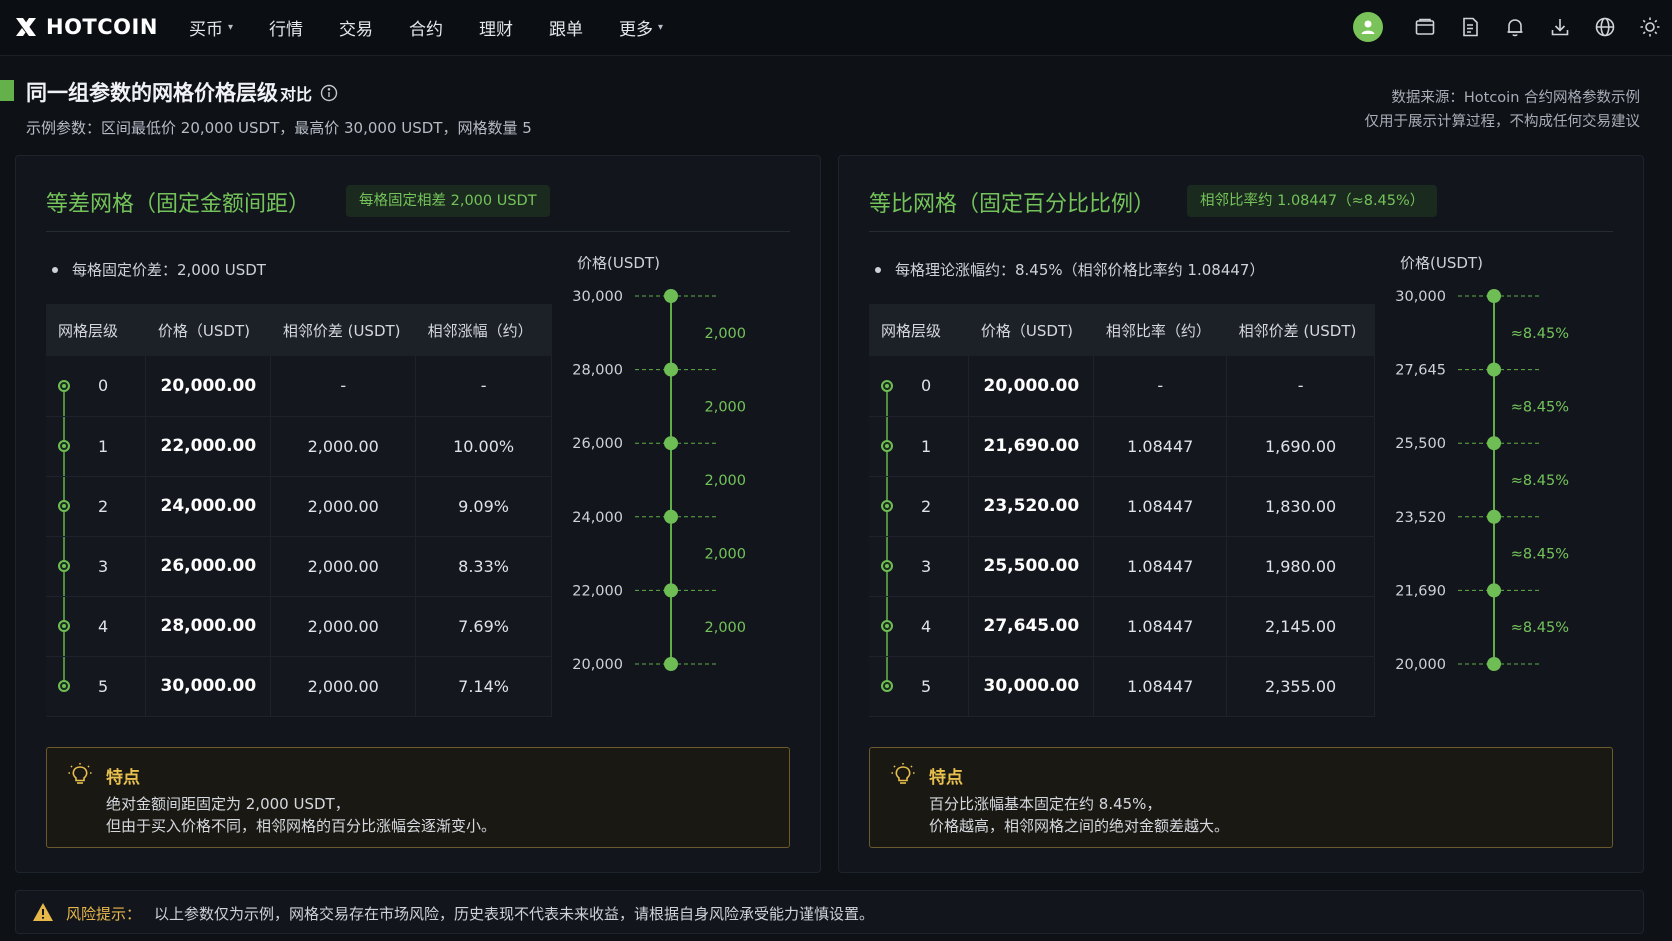 Image resolution: width=1672 pixels, height=941 pixels. I want to click on globe-icon, so click(1605, 27).